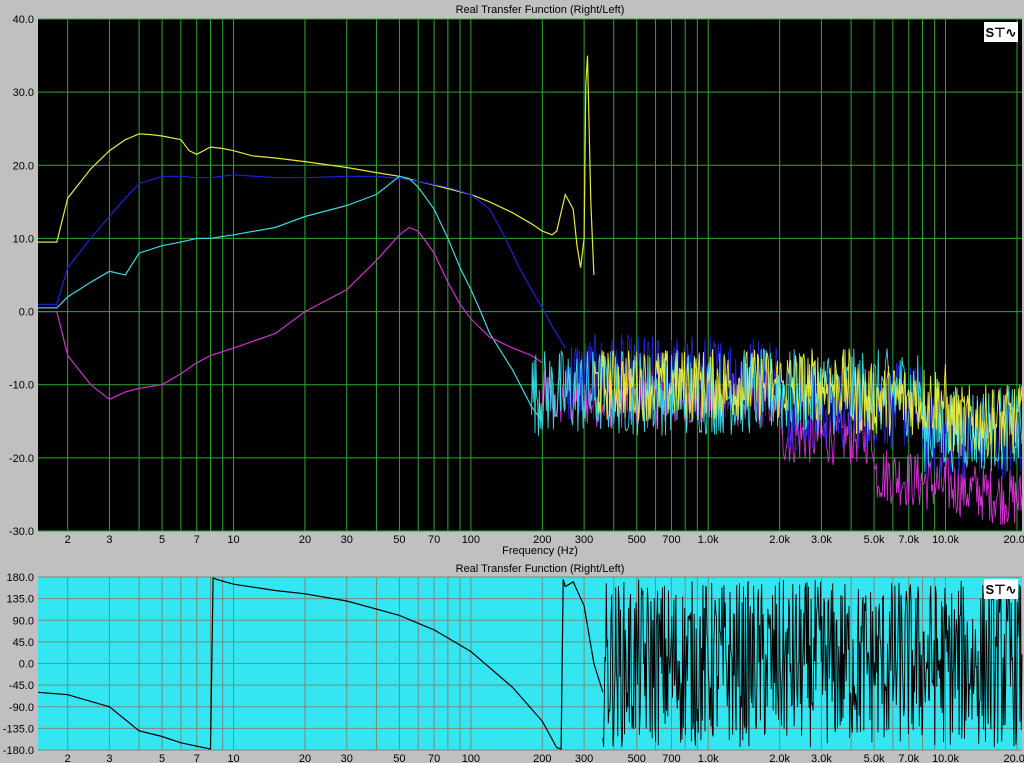  I want to click on y-tick-label: 135.0, so click(20, 600).